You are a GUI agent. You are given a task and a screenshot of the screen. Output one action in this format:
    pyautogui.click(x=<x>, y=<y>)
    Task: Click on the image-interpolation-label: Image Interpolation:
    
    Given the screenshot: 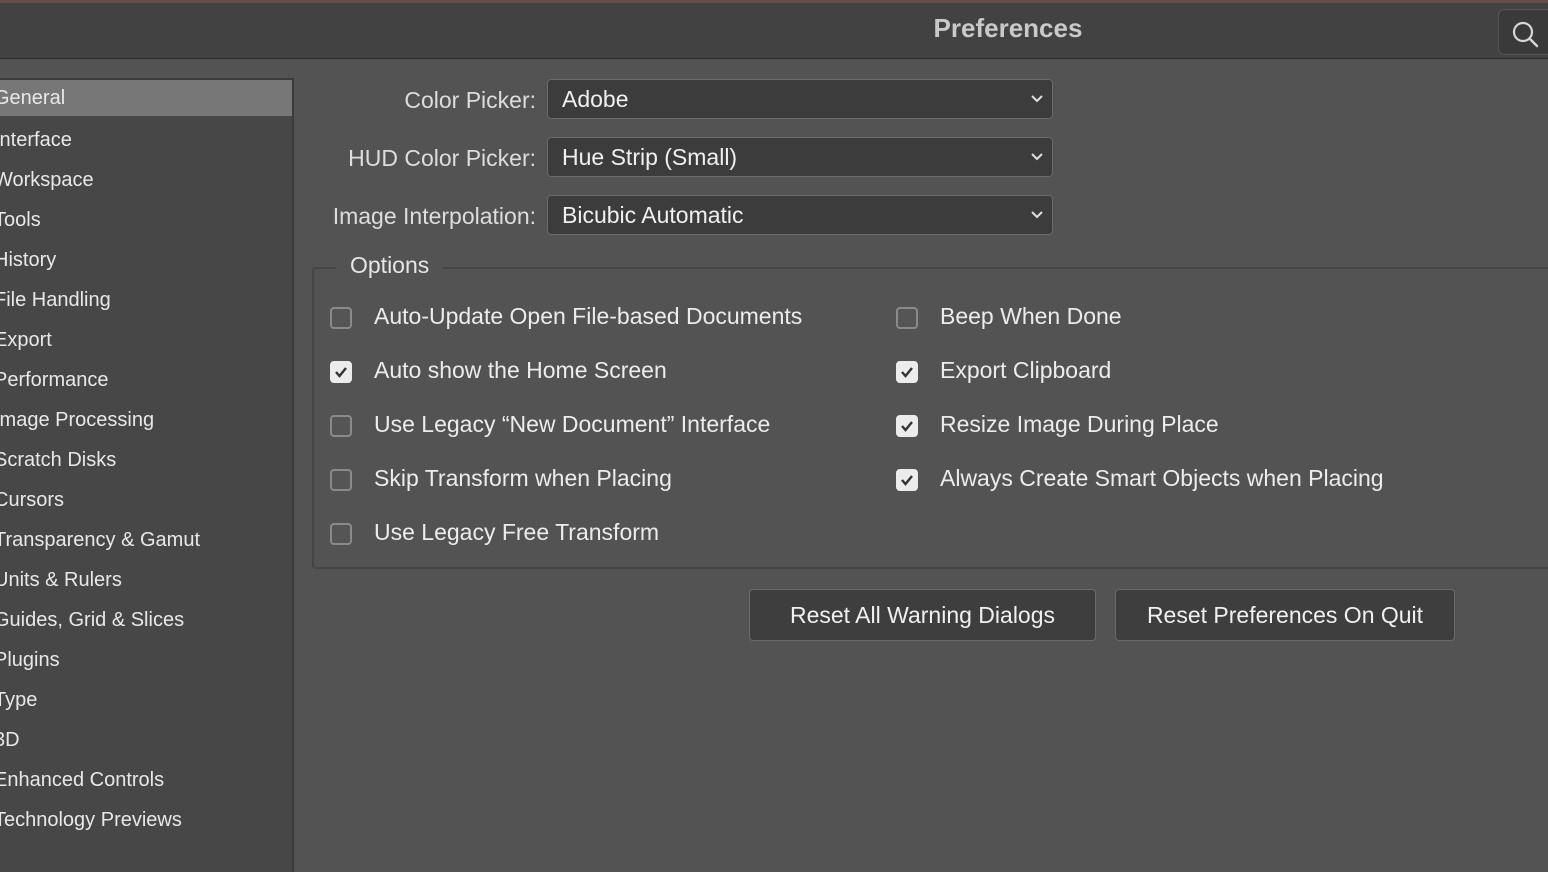 What is the action you would take?
    pyautogui.click(x=434, y=216)
    